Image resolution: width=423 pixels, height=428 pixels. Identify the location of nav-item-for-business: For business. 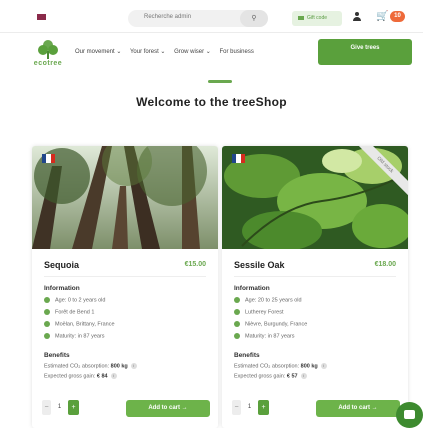
(236, 52).